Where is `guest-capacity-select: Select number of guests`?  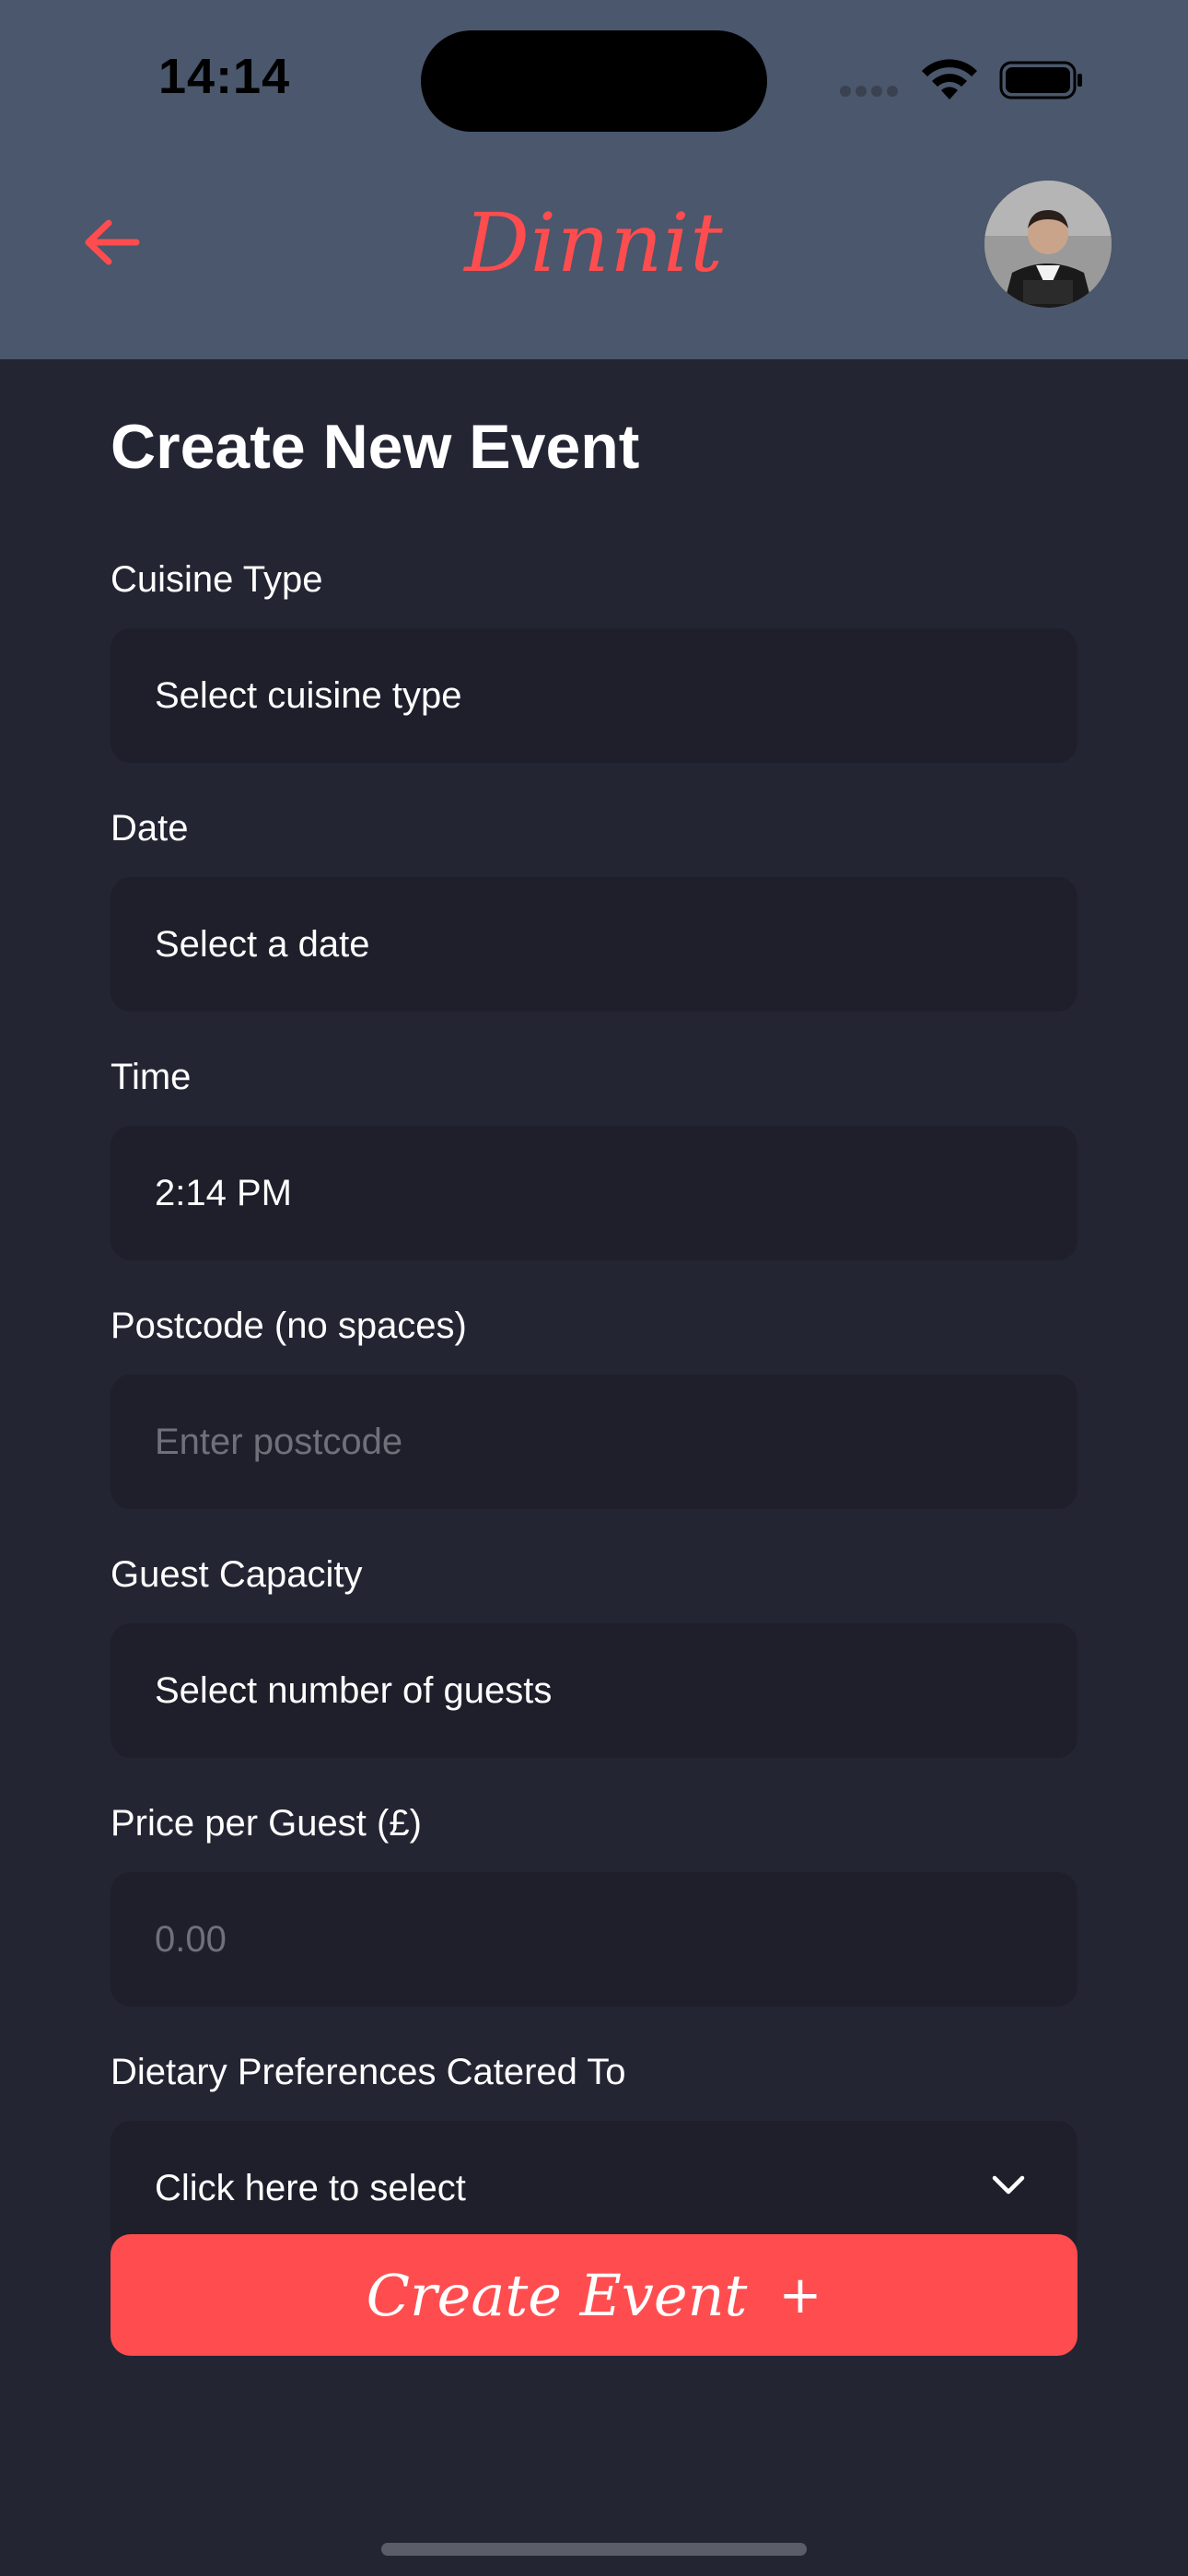
guest-capacity-select: Select number of guests is located at coordinates (594, 1690).